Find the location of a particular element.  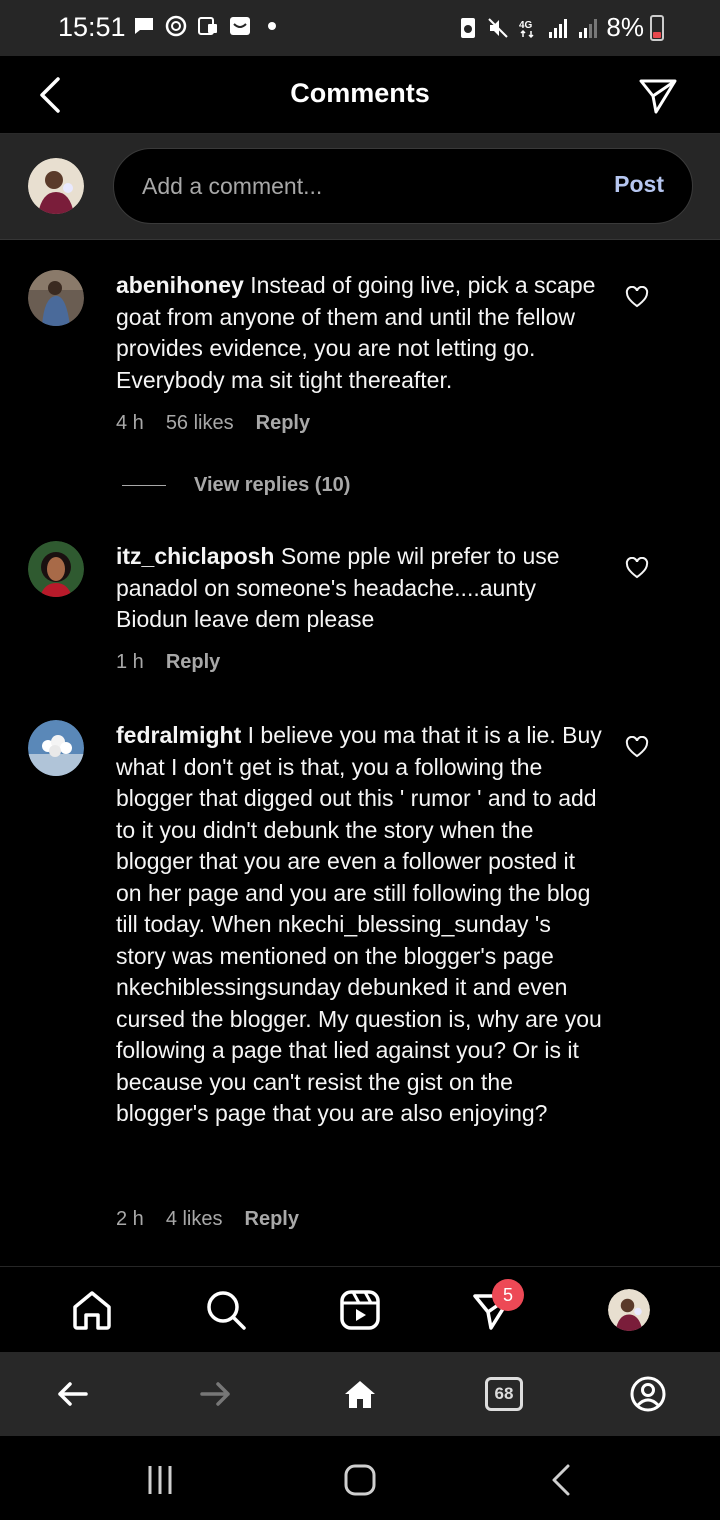

view-replies-button: View replies (10) is located at coordinates (236, 485).